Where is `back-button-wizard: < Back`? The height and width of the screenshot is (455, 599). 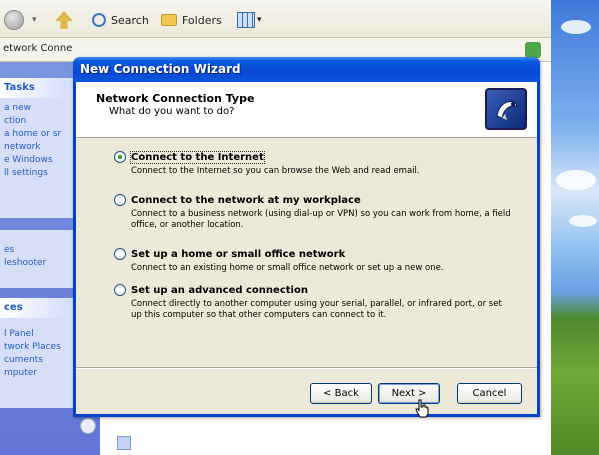 back-button-wizard: < Back is located at coordinates (341, 393).